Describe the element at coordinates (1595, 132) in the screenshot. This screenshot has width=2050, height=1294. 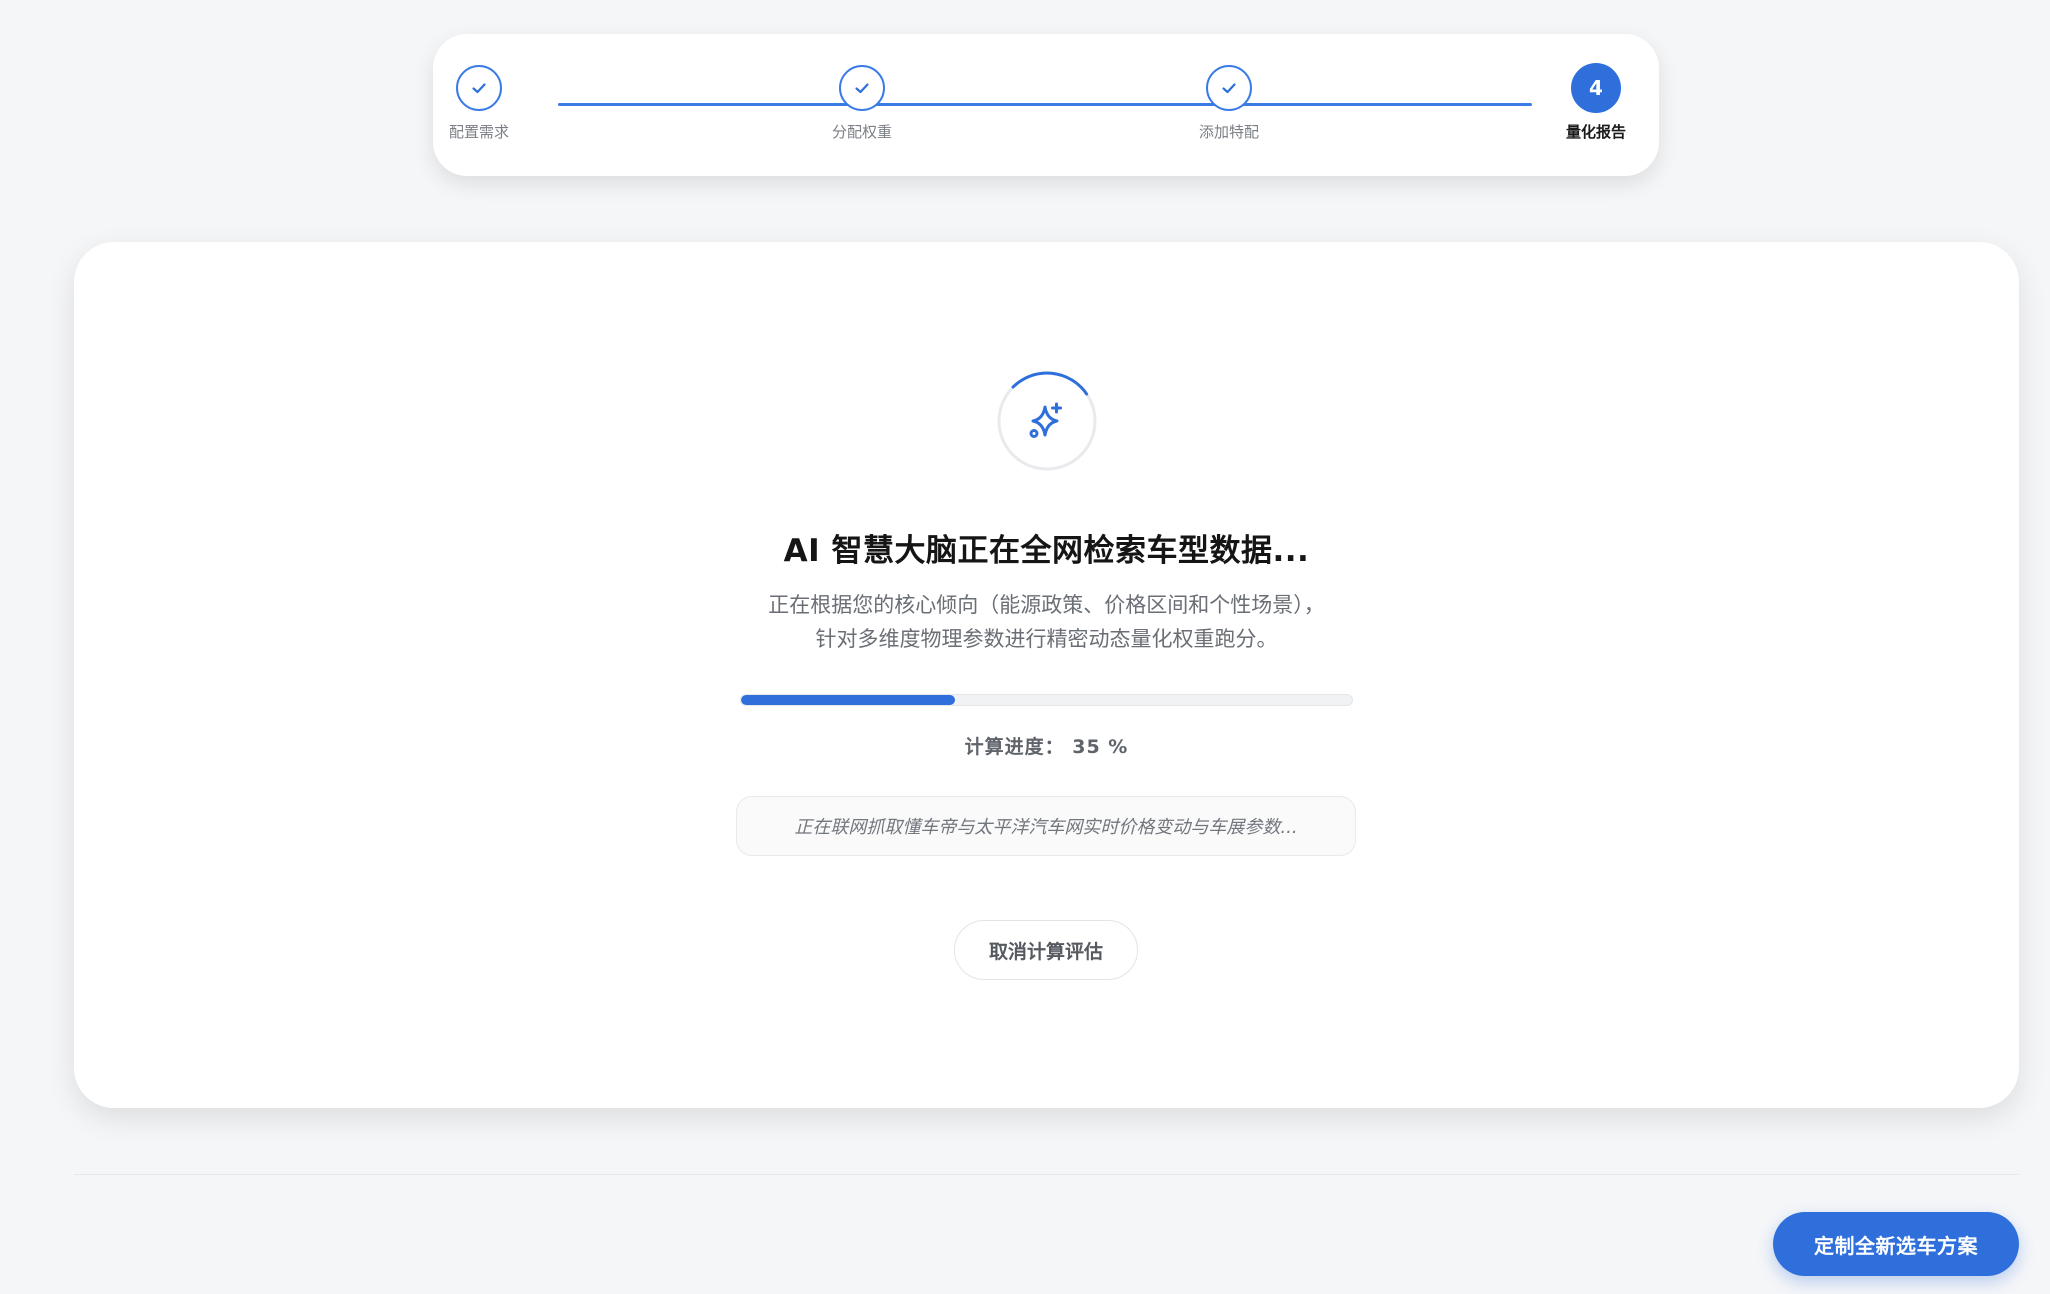
I see `step-label: 量化报告` at that location.